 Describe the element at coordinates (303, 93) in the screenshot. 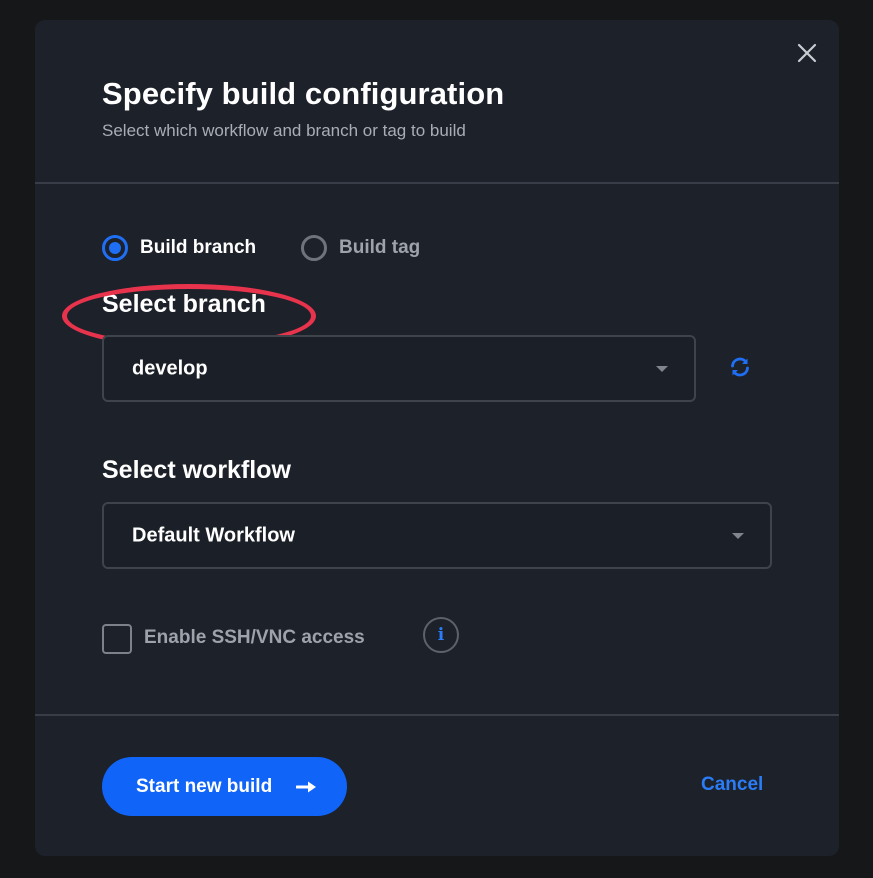

I see `dialog-title: Specify build configuration` at that location.